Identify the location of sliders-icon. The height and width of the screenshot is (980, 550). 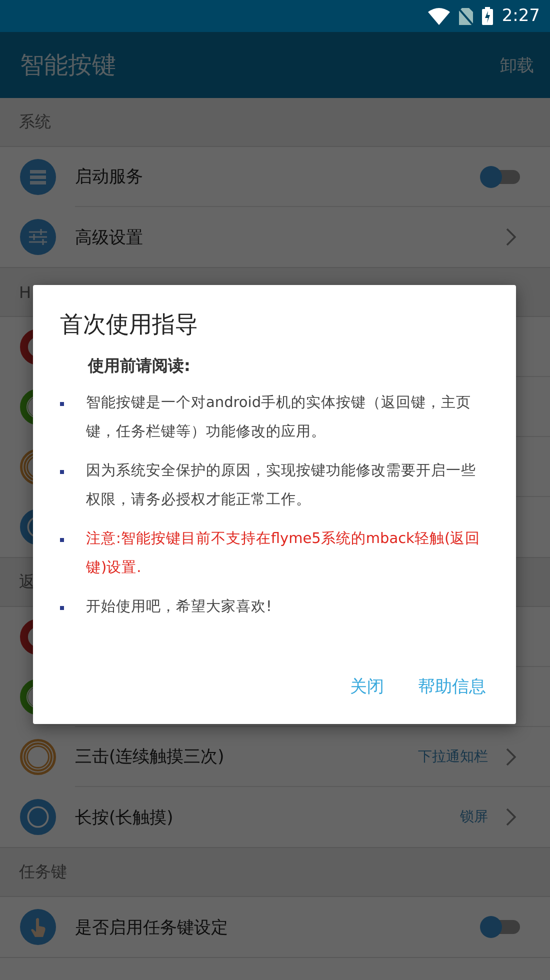
(38, 237).